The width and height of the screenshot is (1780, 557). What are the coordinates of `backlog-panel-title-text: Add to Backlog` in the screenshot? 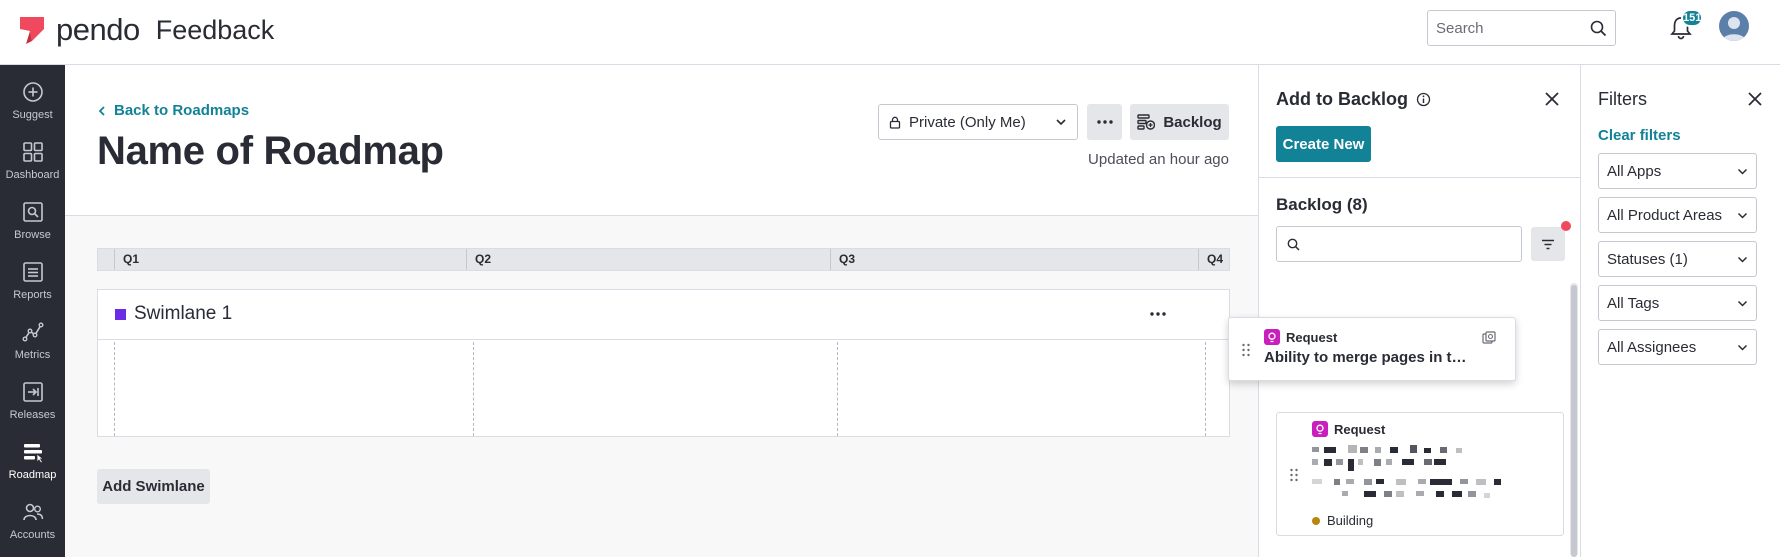 It's located at (1342, 99).